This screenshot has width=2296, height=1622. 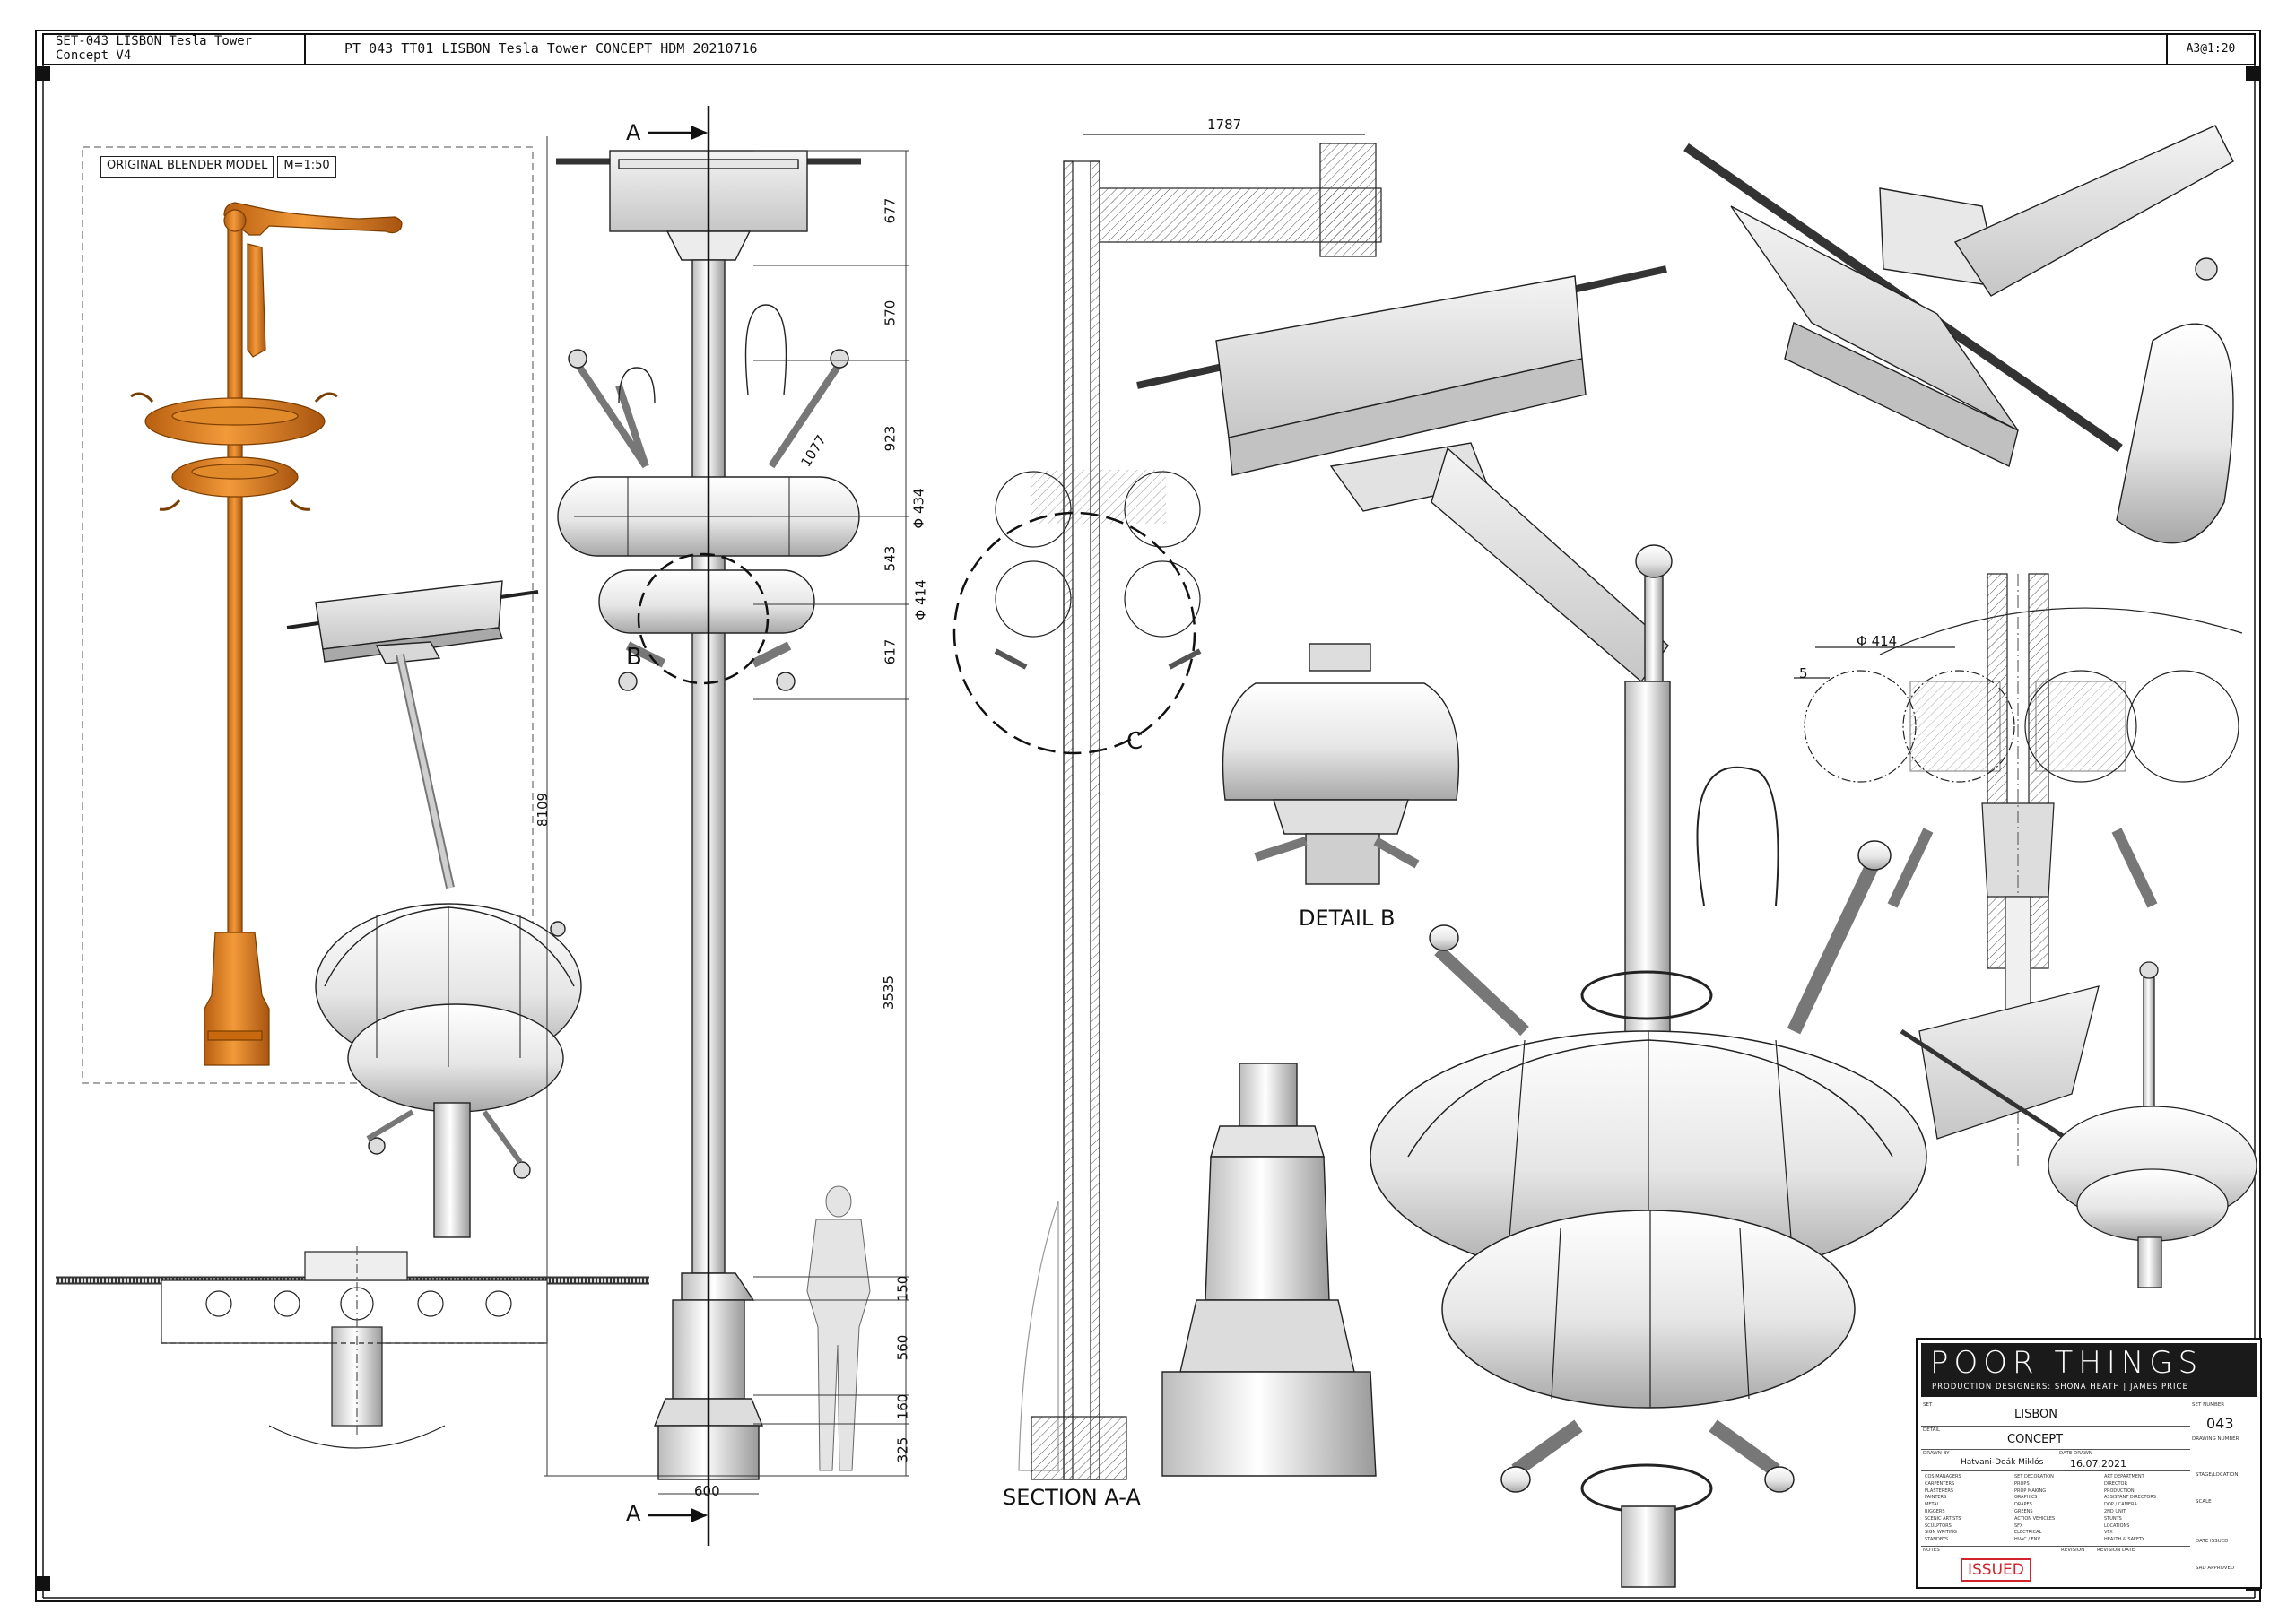 I want to click on cut-marker-top: A, so click(x=633, y=132).